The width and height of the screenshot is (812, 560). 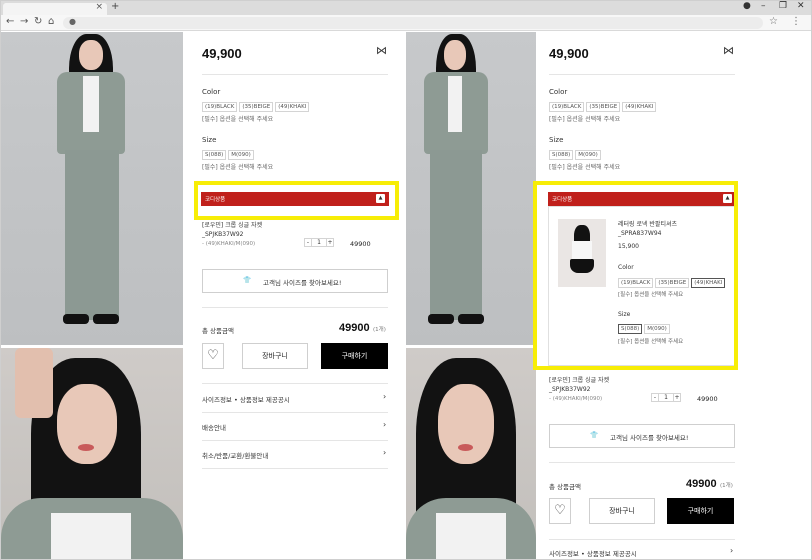 What do you see at coordinates (34, 383) in the screenshot?
I see `model-hand` at bounding box center [34, 383].